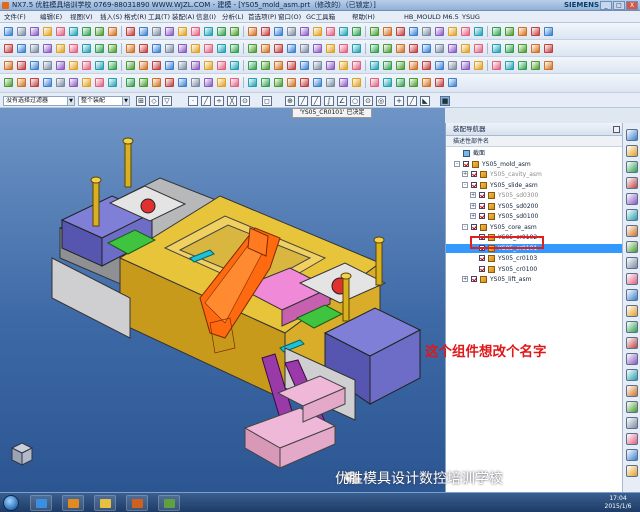 This screenshot has width=640, height=512. Describe the element at coordinates (290, 101) in the screenshot. I see `snap-existing-icon: ⊕` at that location.